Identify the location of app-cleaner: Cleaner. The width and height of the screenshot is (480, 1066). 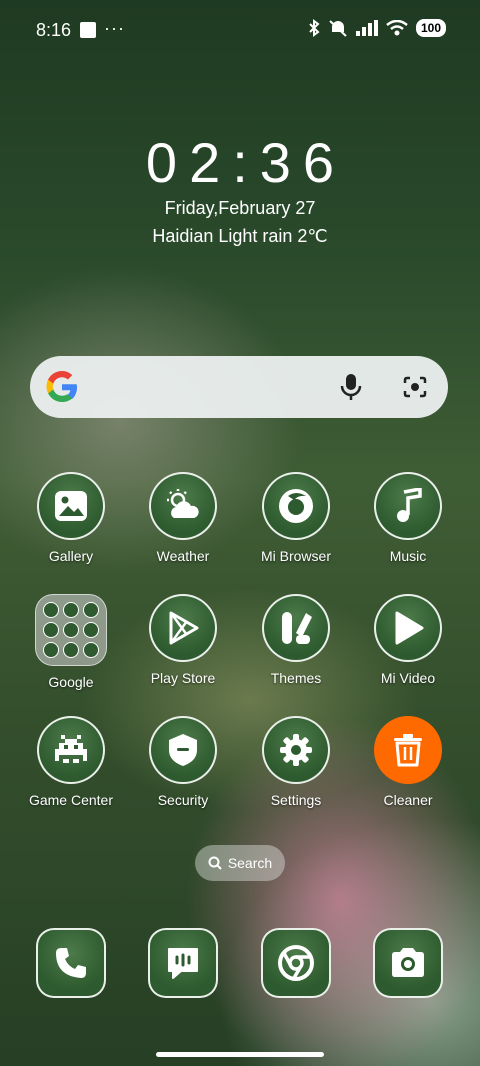
(408, 762).